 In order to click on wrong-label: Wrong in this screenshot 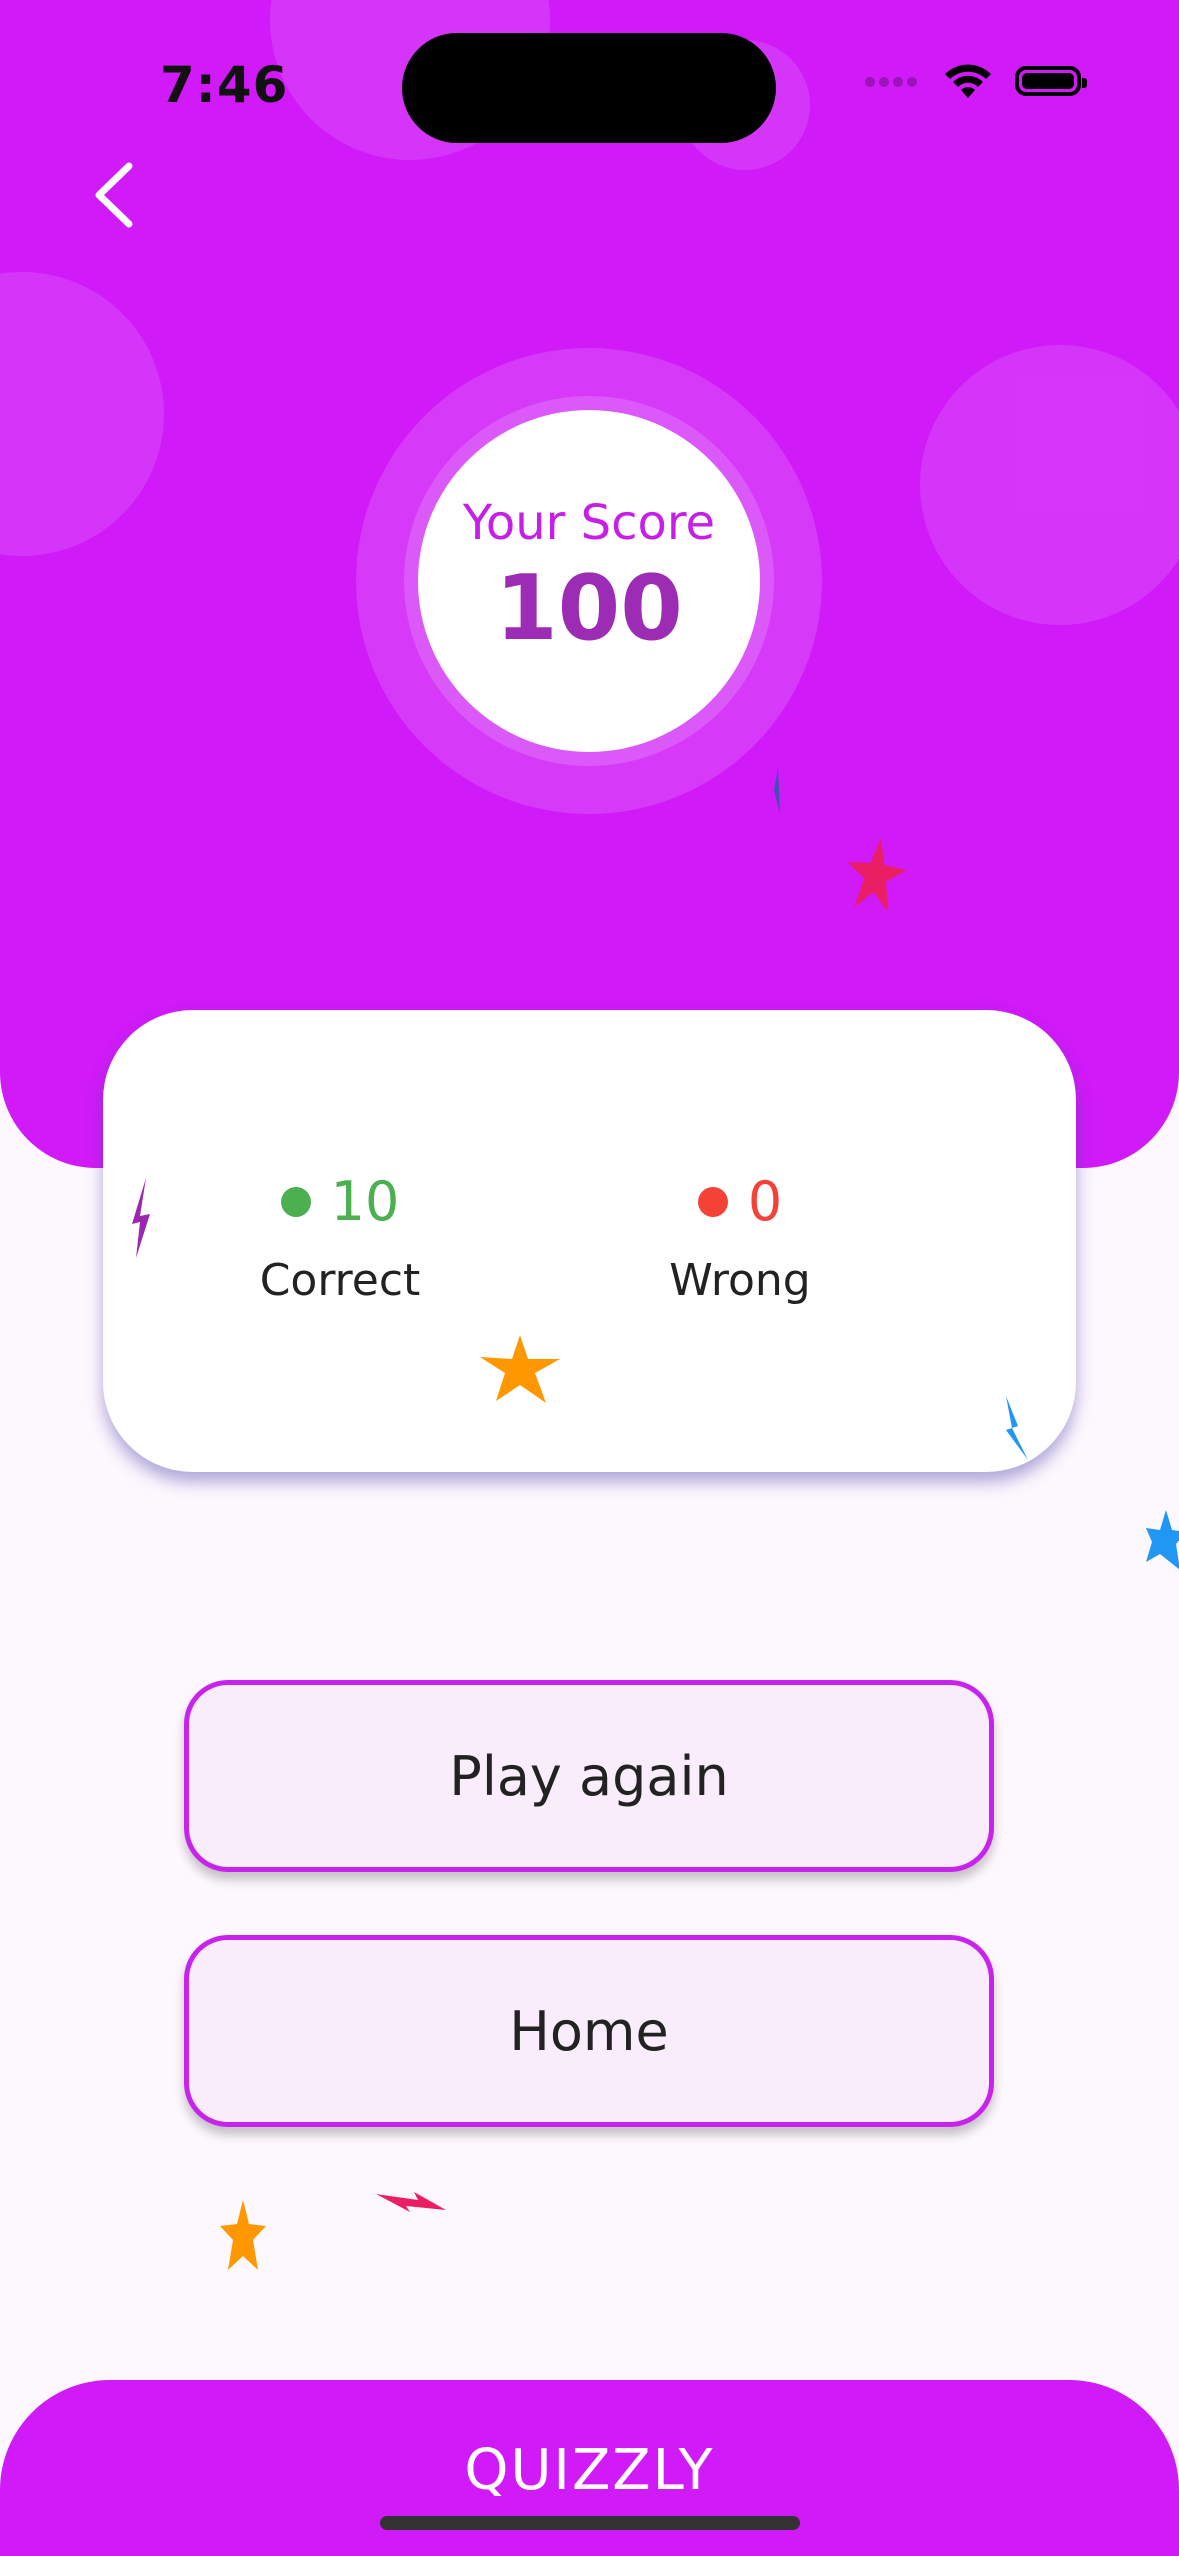, I will do `click(740, 1280)`.